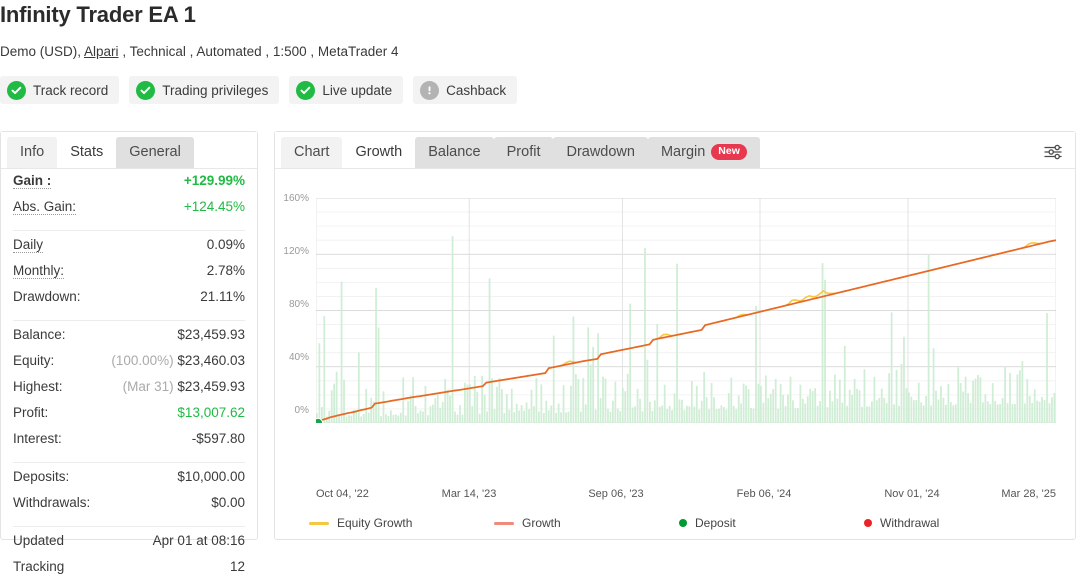  I want to click on tab-label: Profit, so click(523, 152).